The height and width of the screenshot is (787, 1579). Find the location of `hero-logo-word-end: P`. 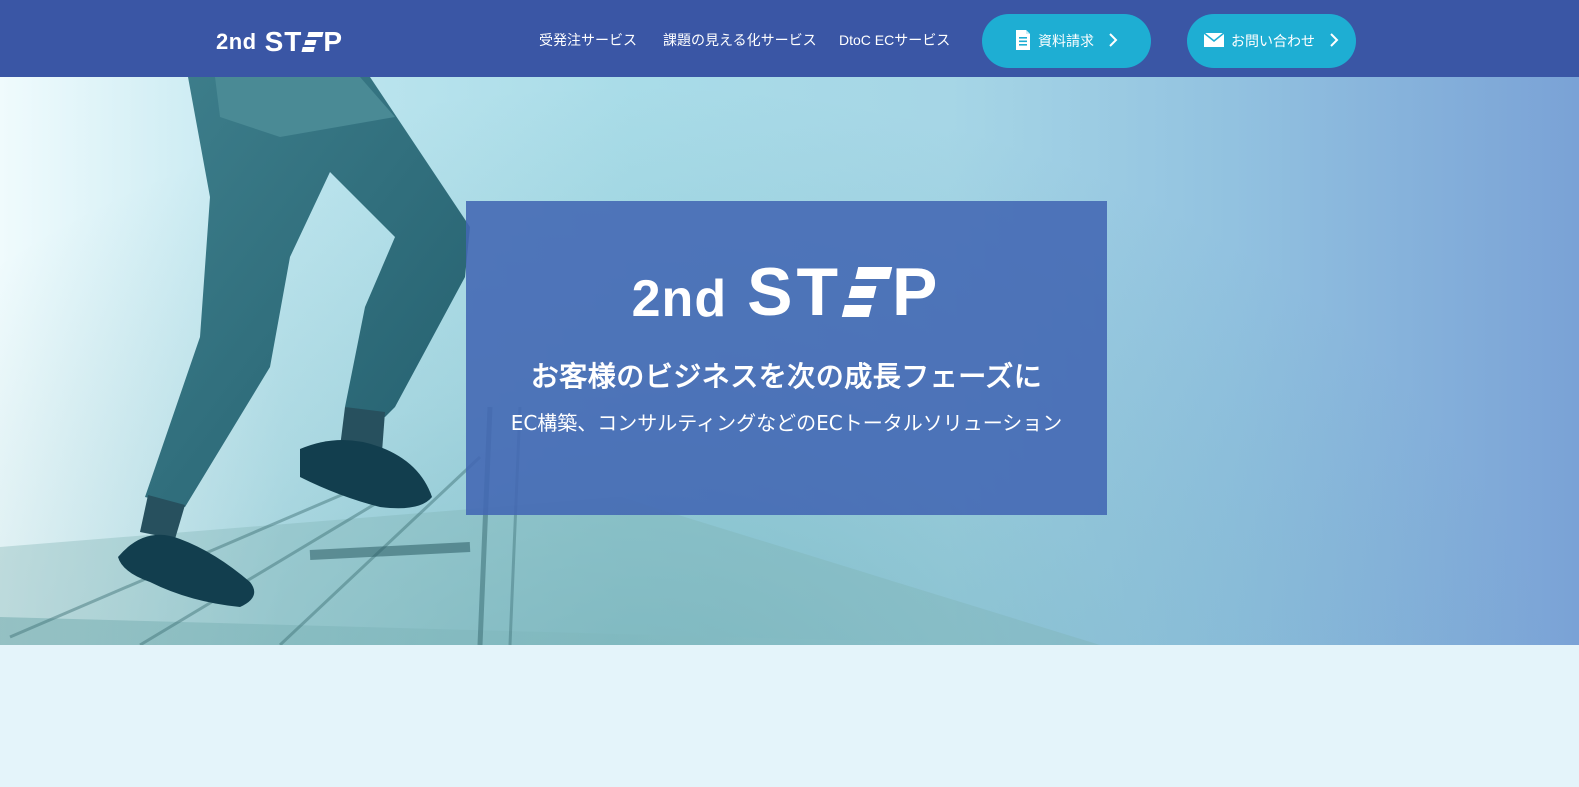

hero-logo-word-end: P is located at coordinates (917, 292).